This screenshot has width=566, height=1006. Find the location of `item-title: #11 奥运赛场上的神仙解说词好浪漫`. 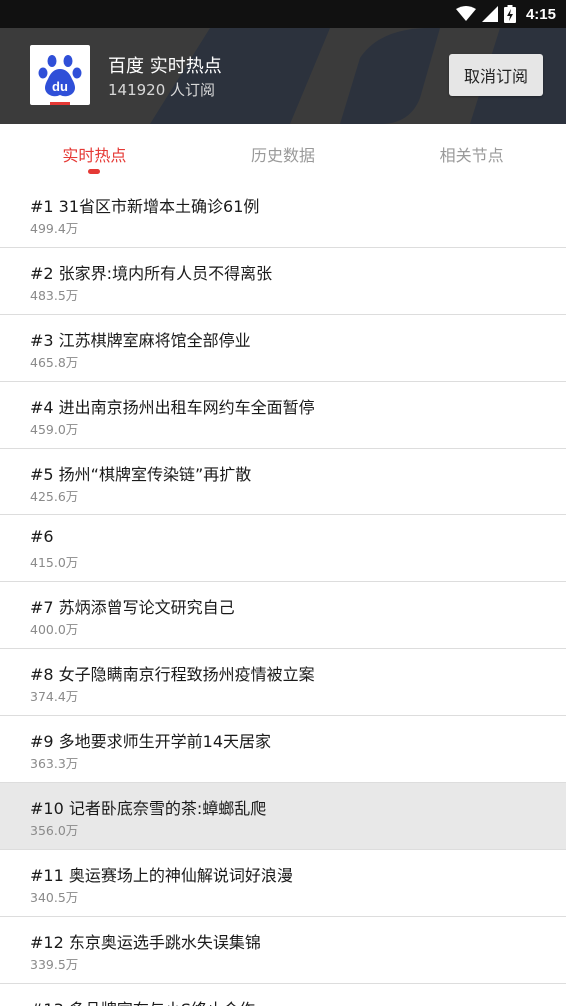

item-title: #11 奥运赛场上的神仙解说词好浪漫 is located at coordinates (161, 875).